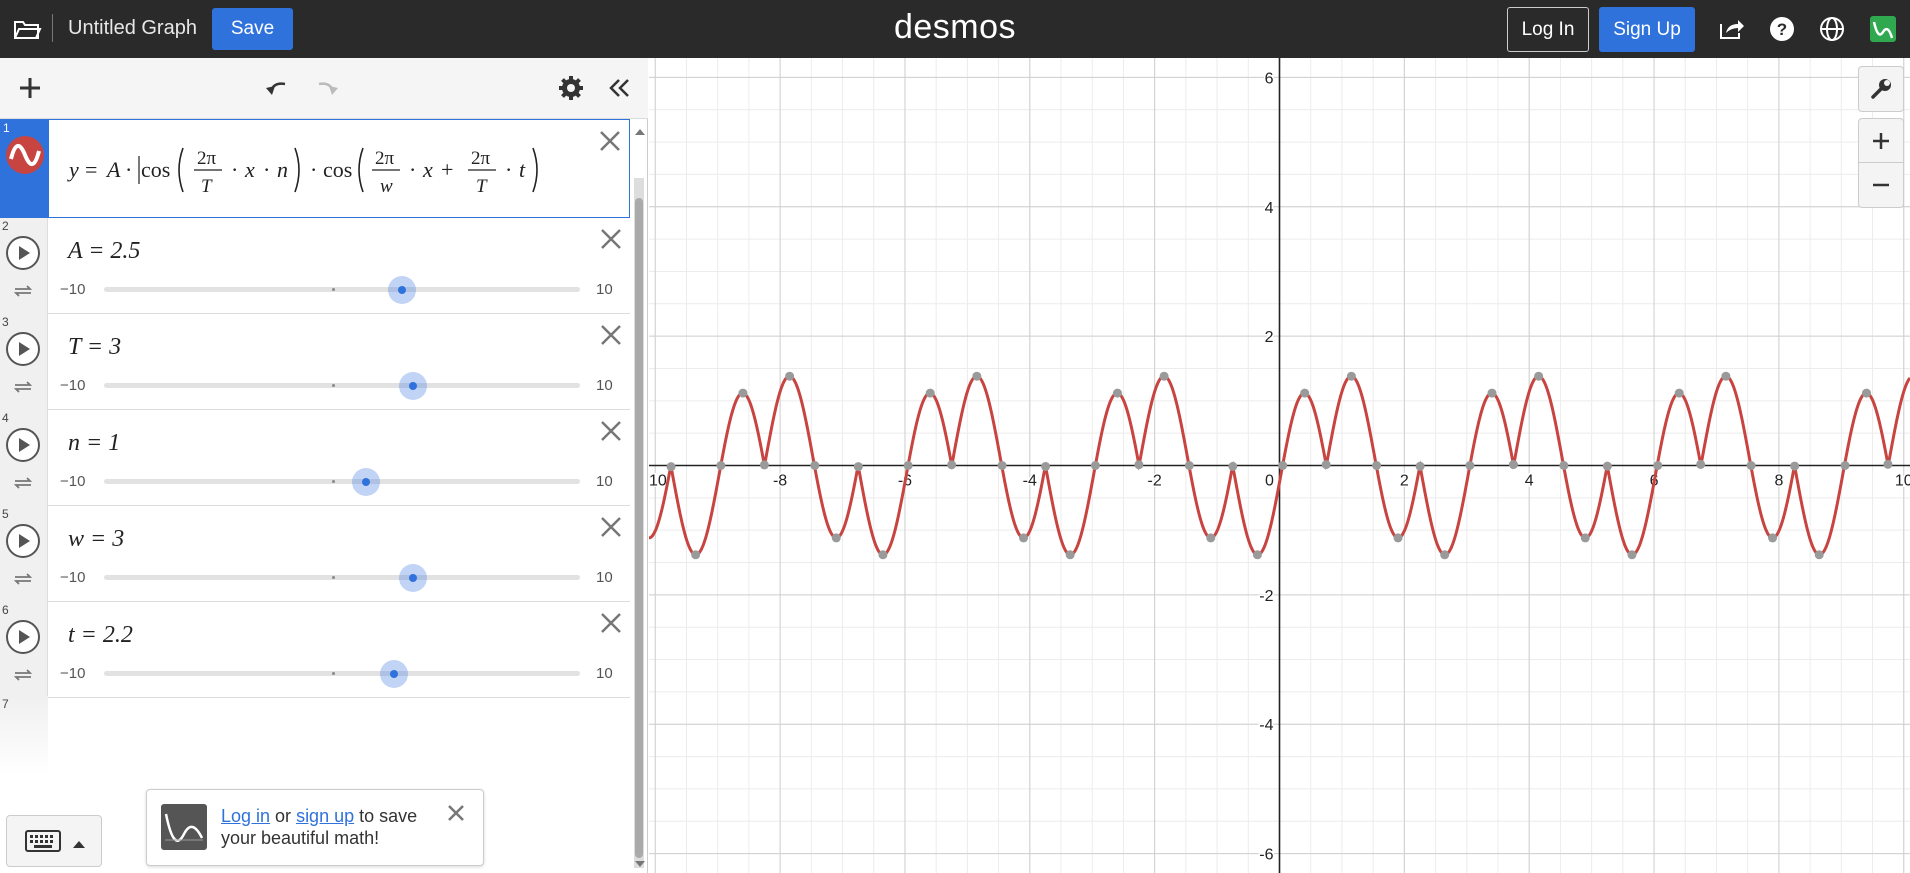  Describe the element at coordinates (640, 133) in the screenshot. I see `scroll-up-icon` at that location.